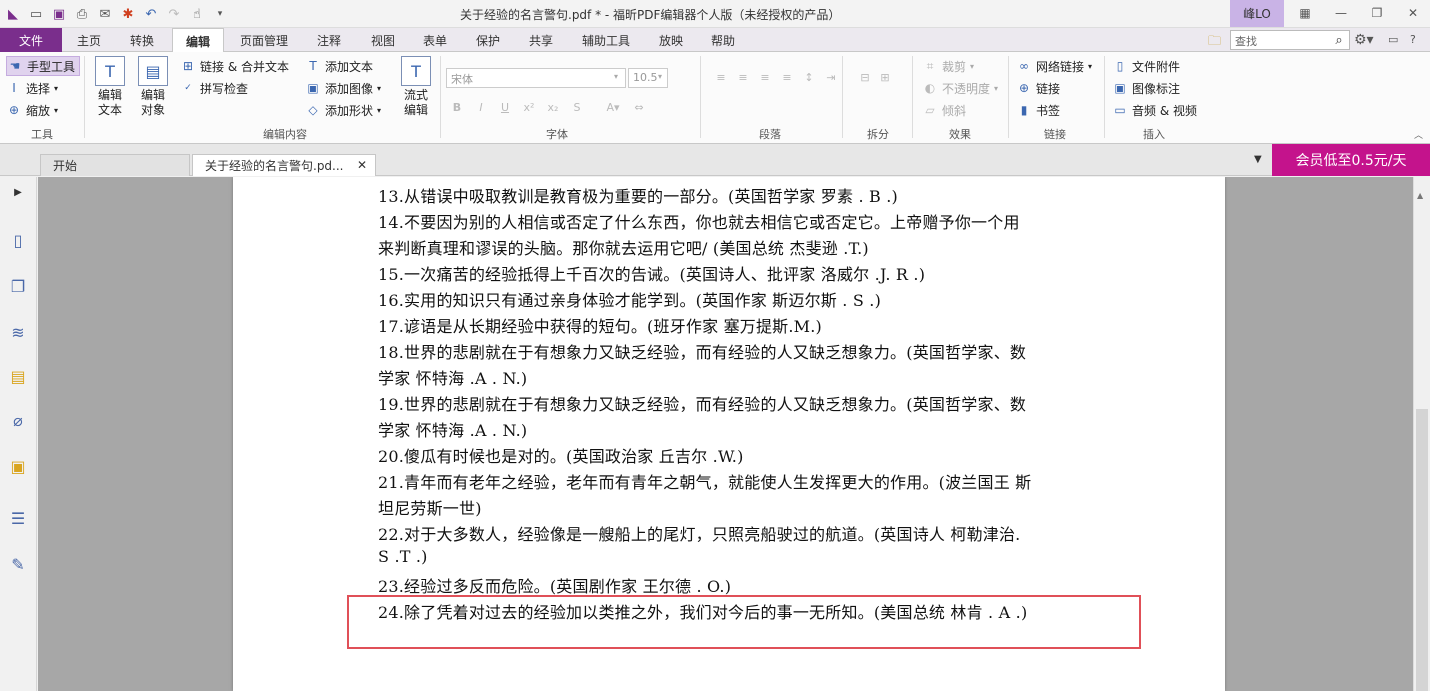 The image size is (1430, 691). What do you see at coordinates (32, 110) in the screenshot?
I see `zoom-button: ⊕ 缩放 ▾` at bounding box center [32, 110].